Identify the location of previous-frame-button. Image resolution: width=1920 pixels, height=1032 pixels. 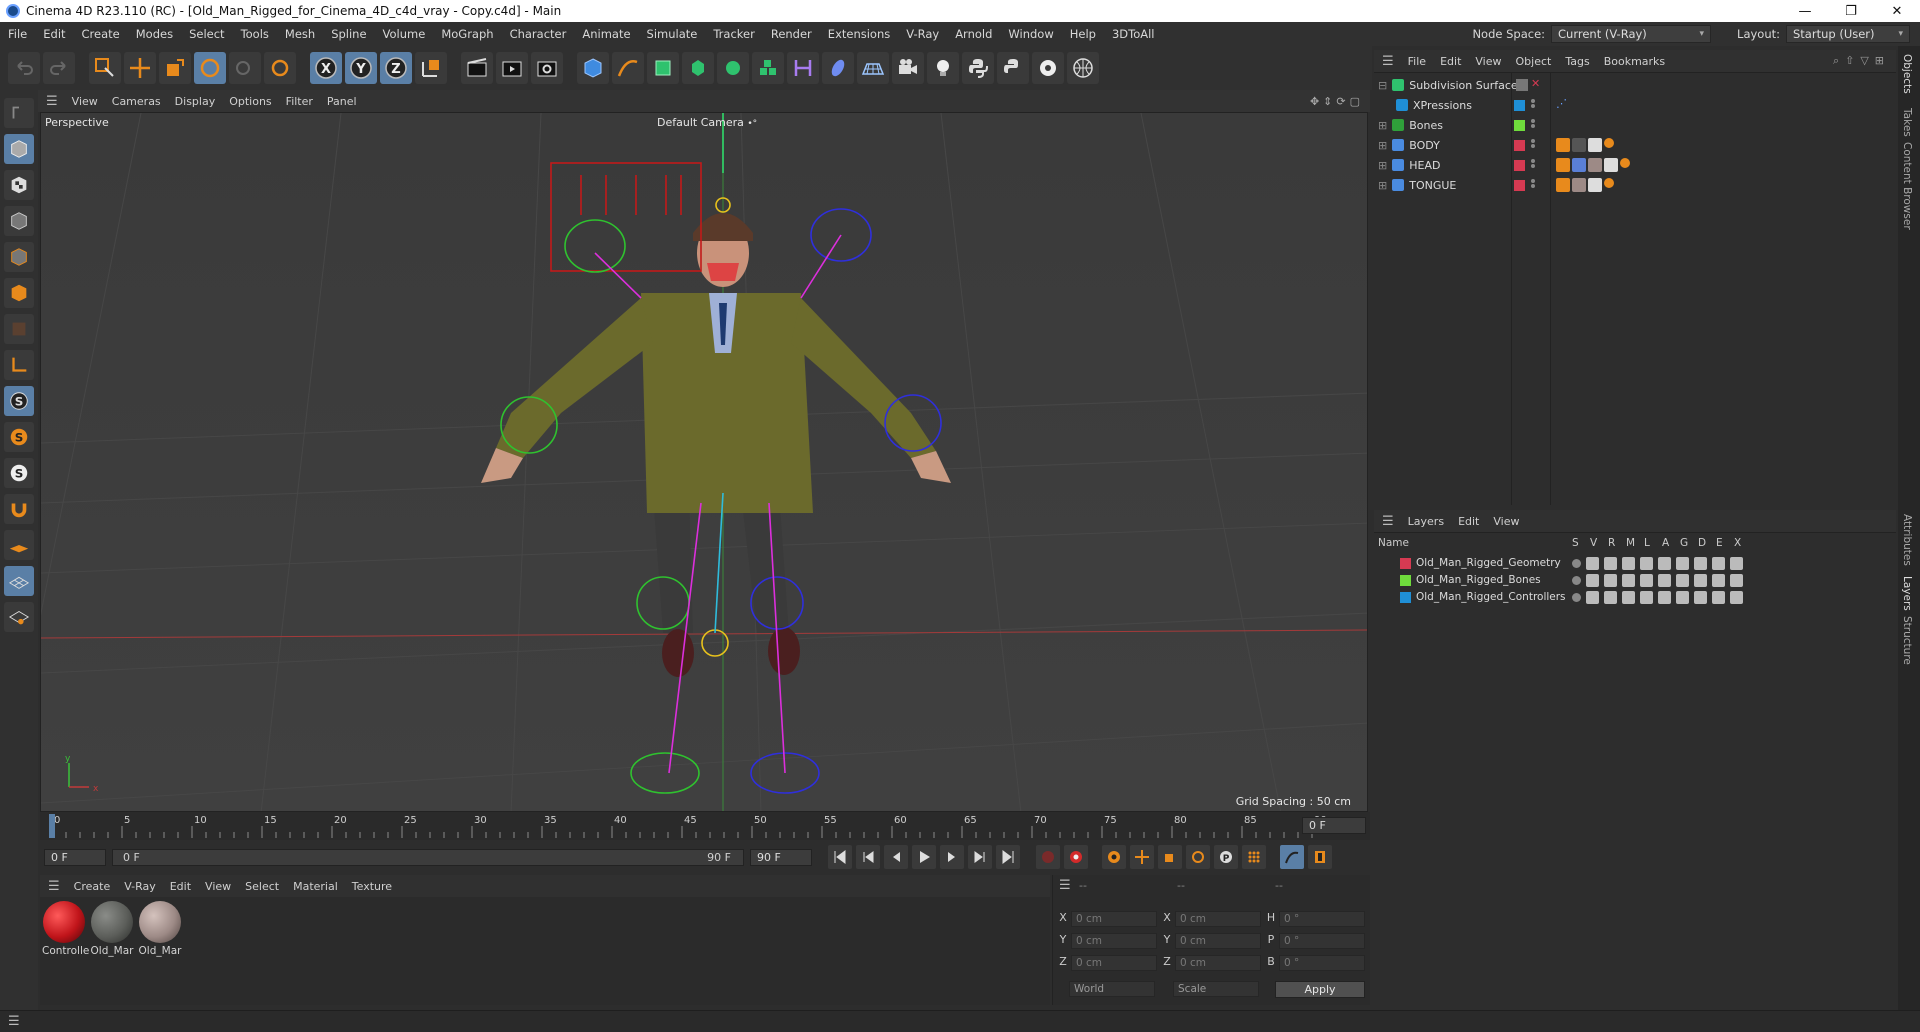
(896, 857).